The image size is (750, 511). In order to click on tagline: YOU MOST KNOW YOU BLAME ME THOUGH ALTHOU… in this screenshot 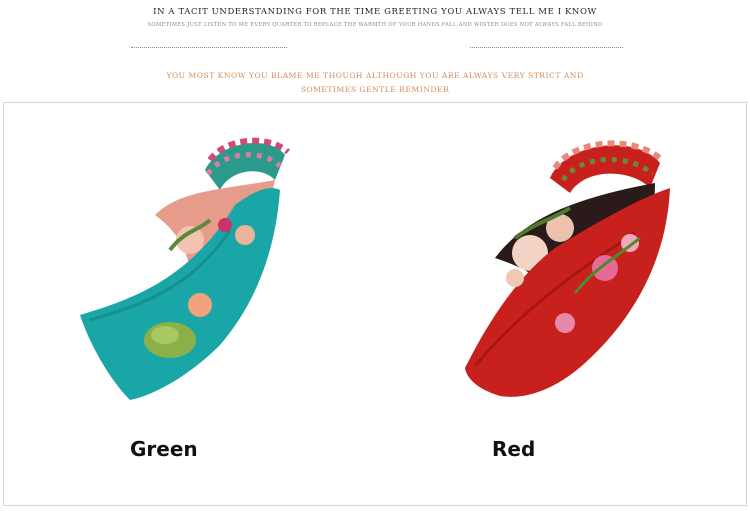, I will do `click(375, 83)`.